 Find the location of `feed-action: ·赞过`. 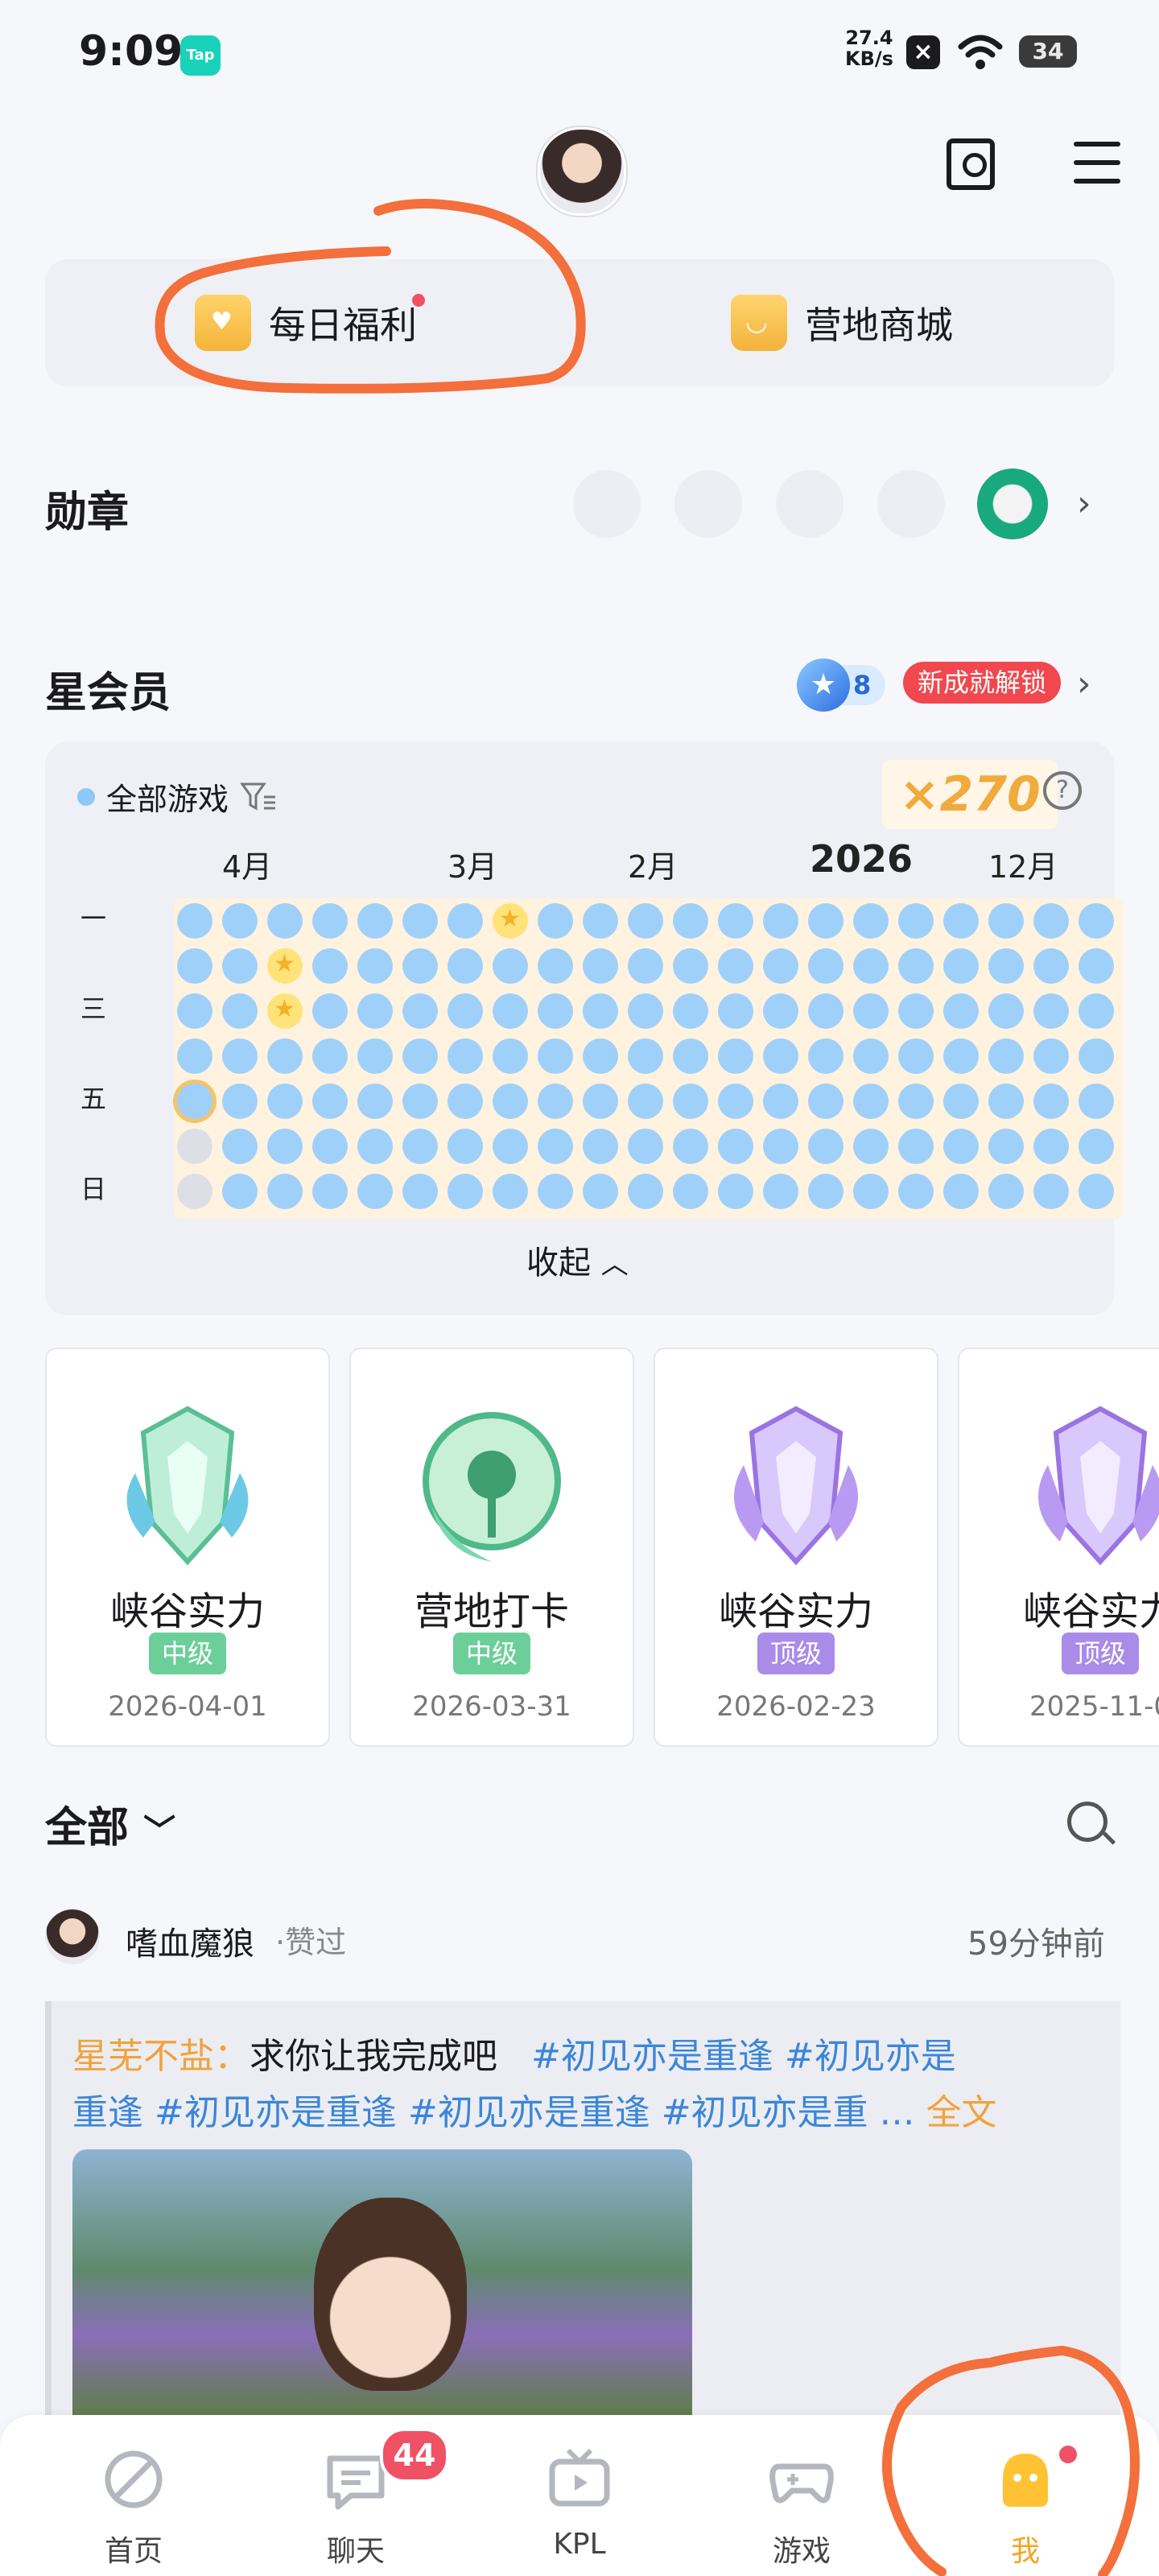

feed-action: ·赞过 is located at coordinates (311, 1942).